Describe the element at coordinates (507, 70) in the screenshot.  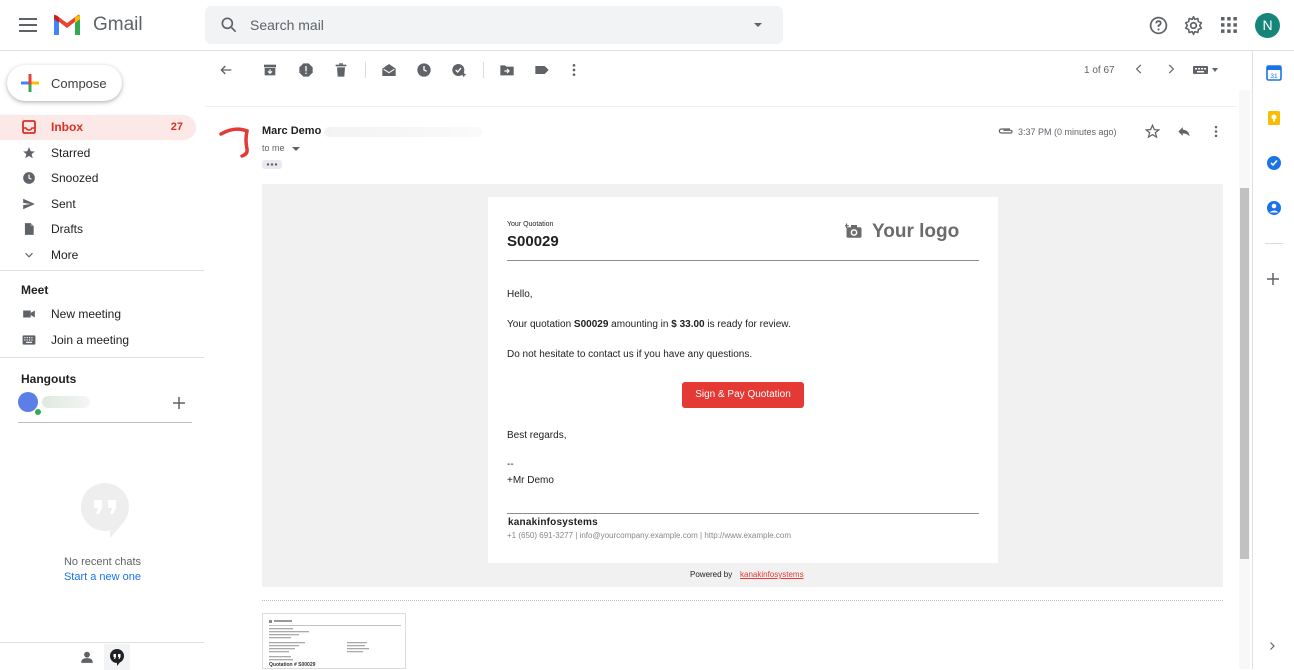
I see `move-to-icon` at that location.